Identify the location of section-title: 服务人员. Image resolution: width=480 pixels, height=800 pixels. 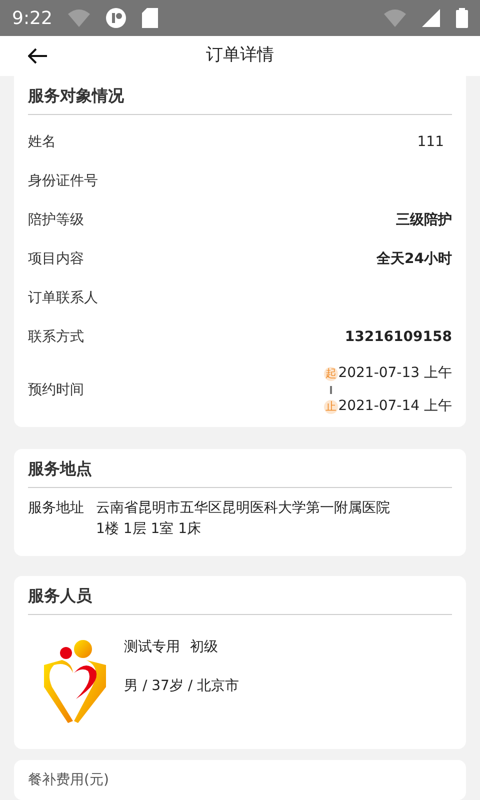
(60, 595).